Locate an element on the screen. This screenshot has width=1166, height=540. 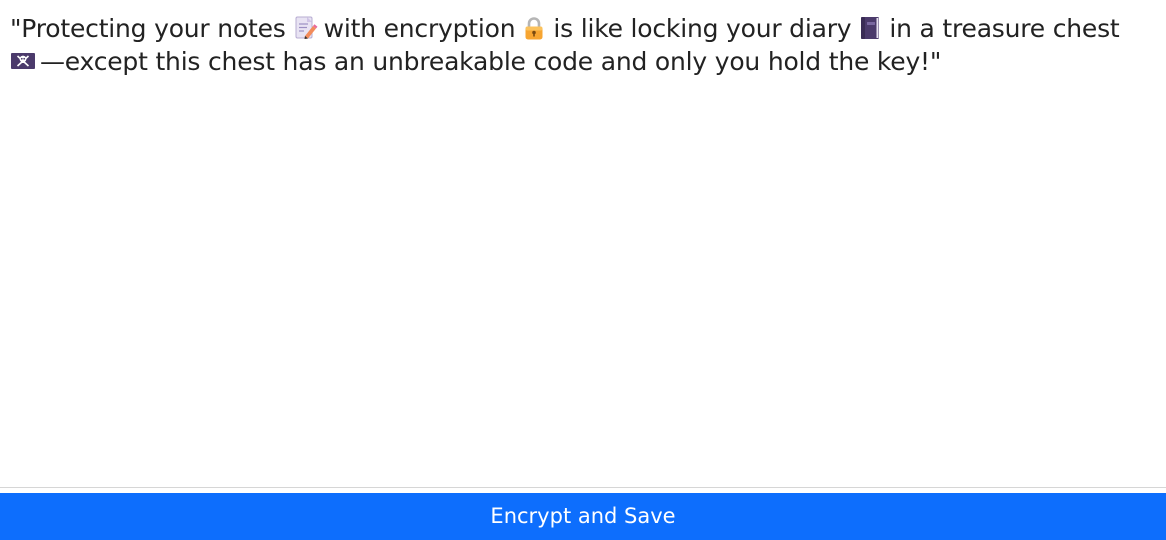
note-text-segment: with encryption is located at coordinates (419, 28).